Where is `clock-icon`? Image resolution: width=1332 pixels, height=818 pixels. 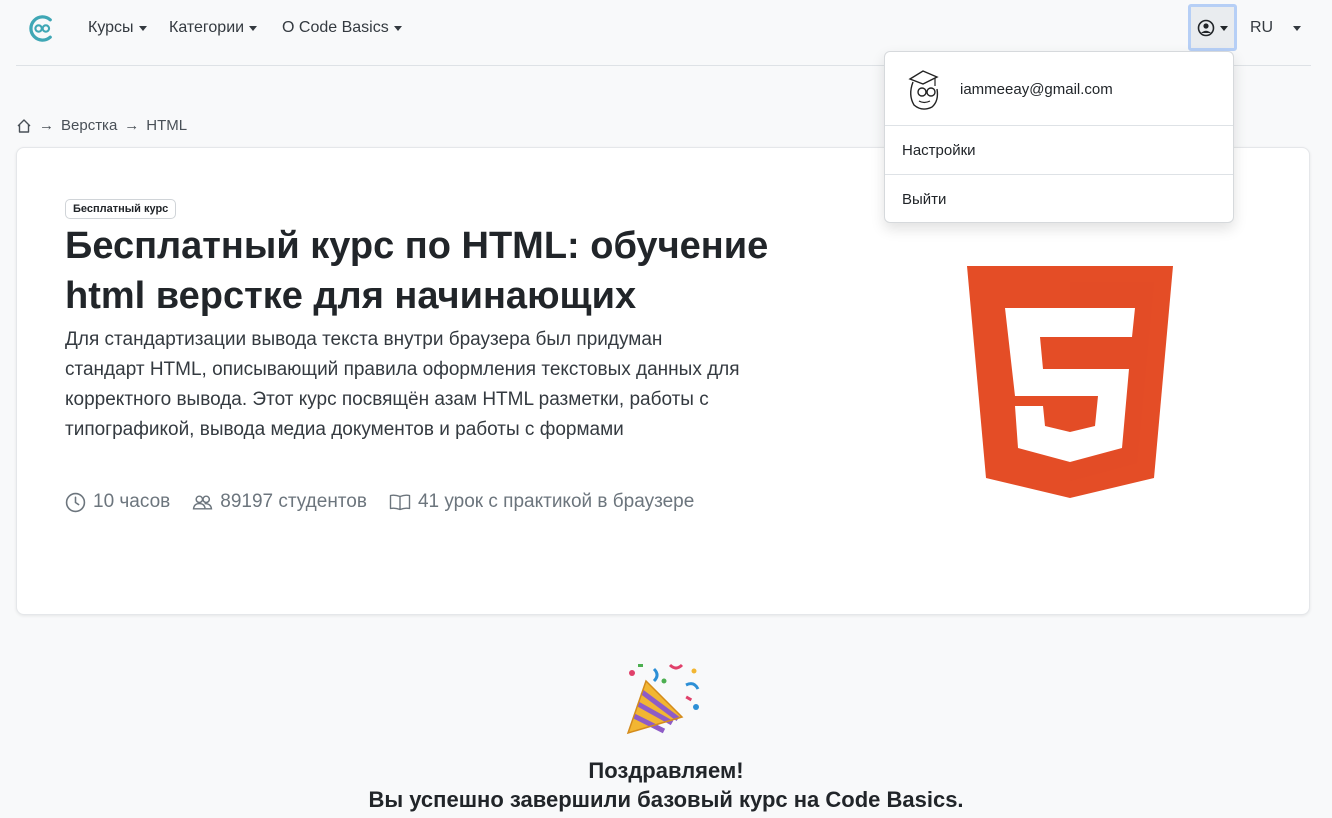 clock-icon is located at coordinates (75, 502).